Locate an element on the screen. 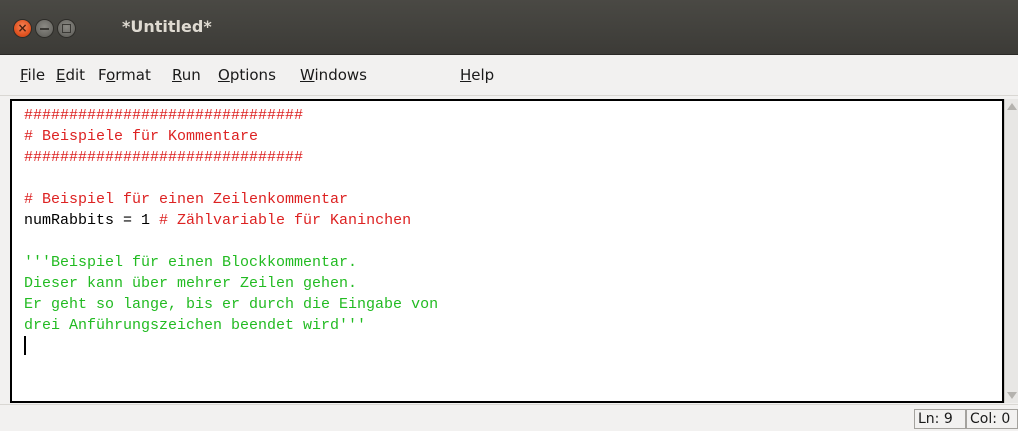 The height and width of the screenshot is (431, 1018). code-segment: '''Beispiel für einen Blockkommentar. is located at coordinates (191, 262).